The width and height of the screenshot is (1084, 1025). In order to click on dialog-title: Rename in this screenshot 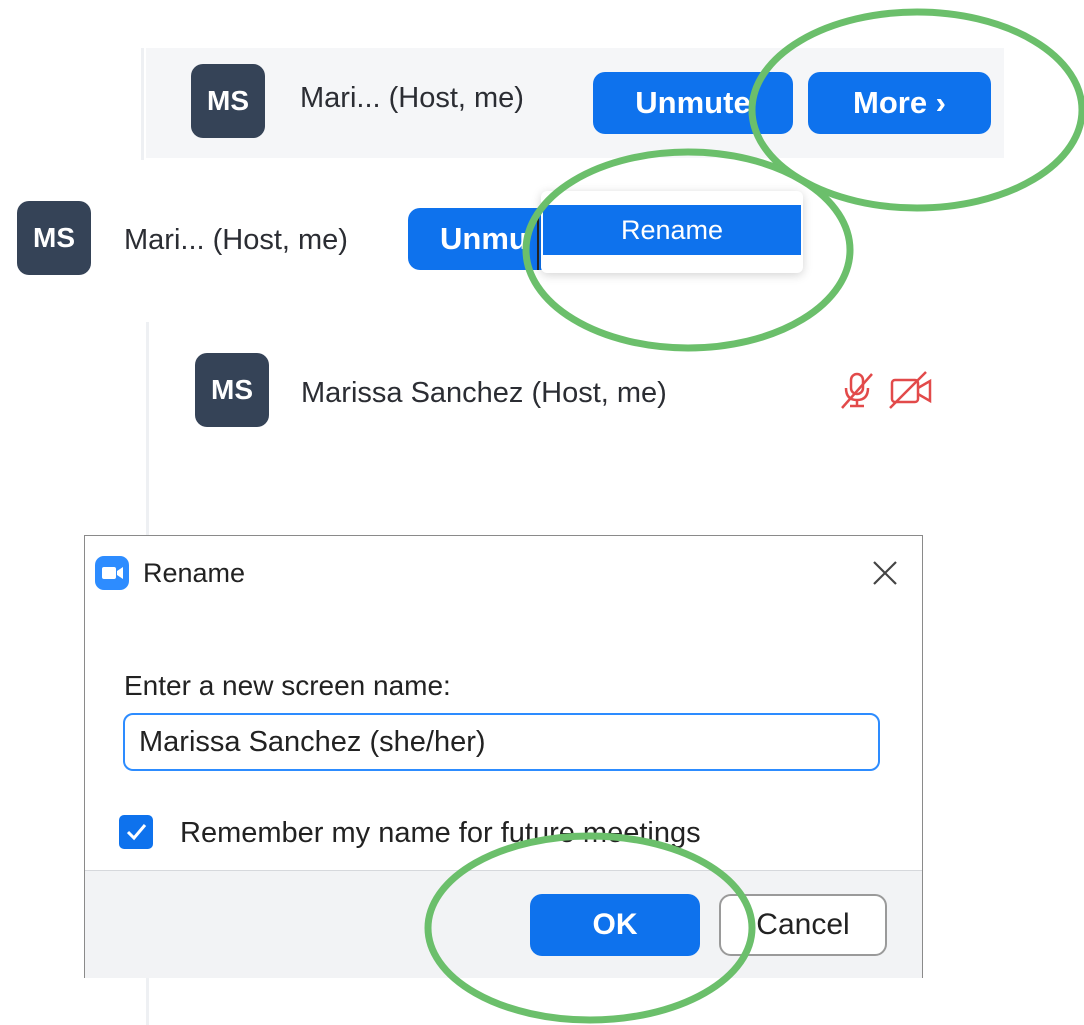, I will do `click(194, 573)`.